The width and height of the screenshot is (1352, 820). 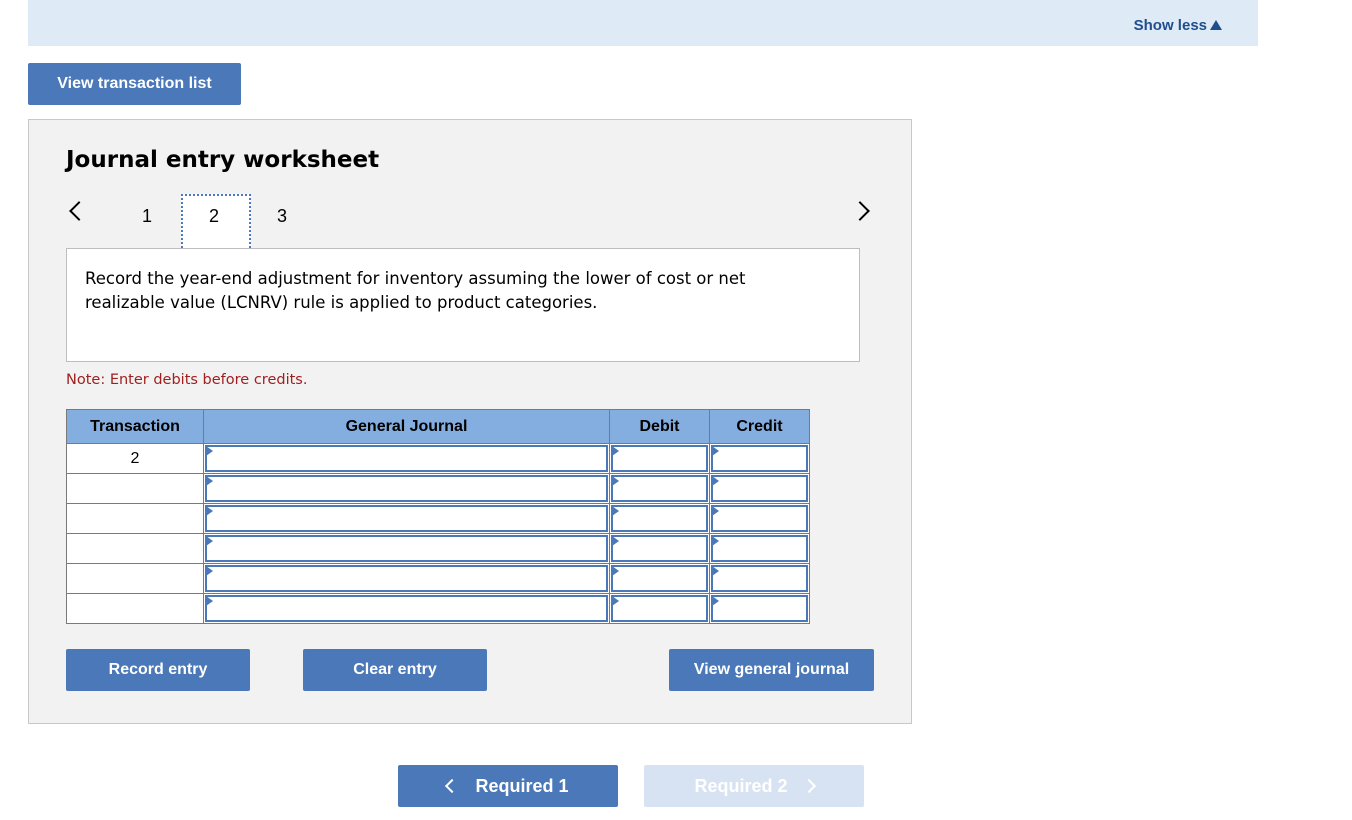 I want to click on previous-page-icon, so click(x=79, y=211).